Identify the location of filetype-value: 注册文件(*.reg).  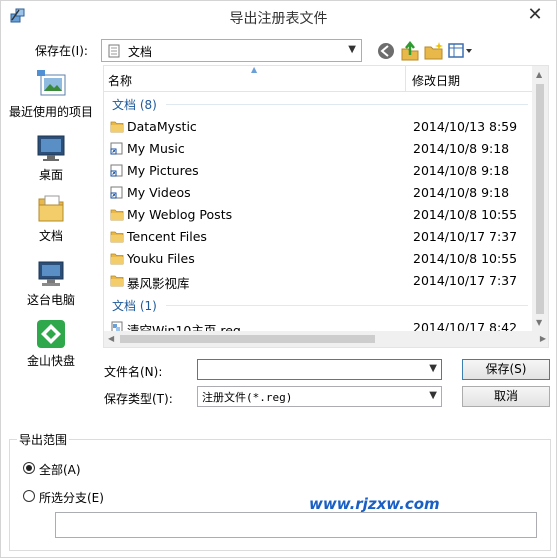
(247, 397).